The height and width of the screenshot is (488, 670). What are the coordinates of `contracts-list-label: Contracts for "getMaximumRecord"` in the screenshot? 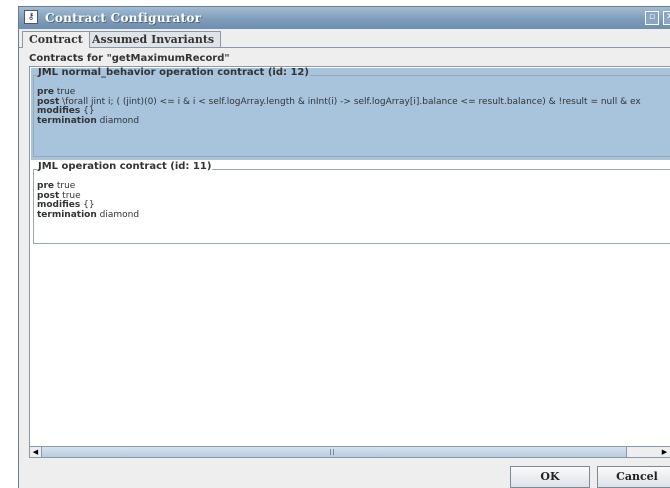 It's located at (129, 58).